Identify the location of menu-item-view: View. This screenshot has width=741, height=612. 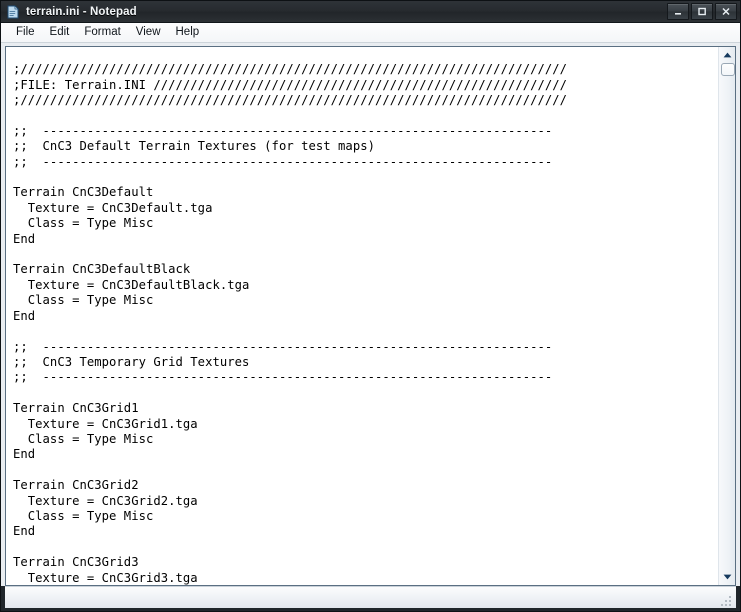
(149, 32).